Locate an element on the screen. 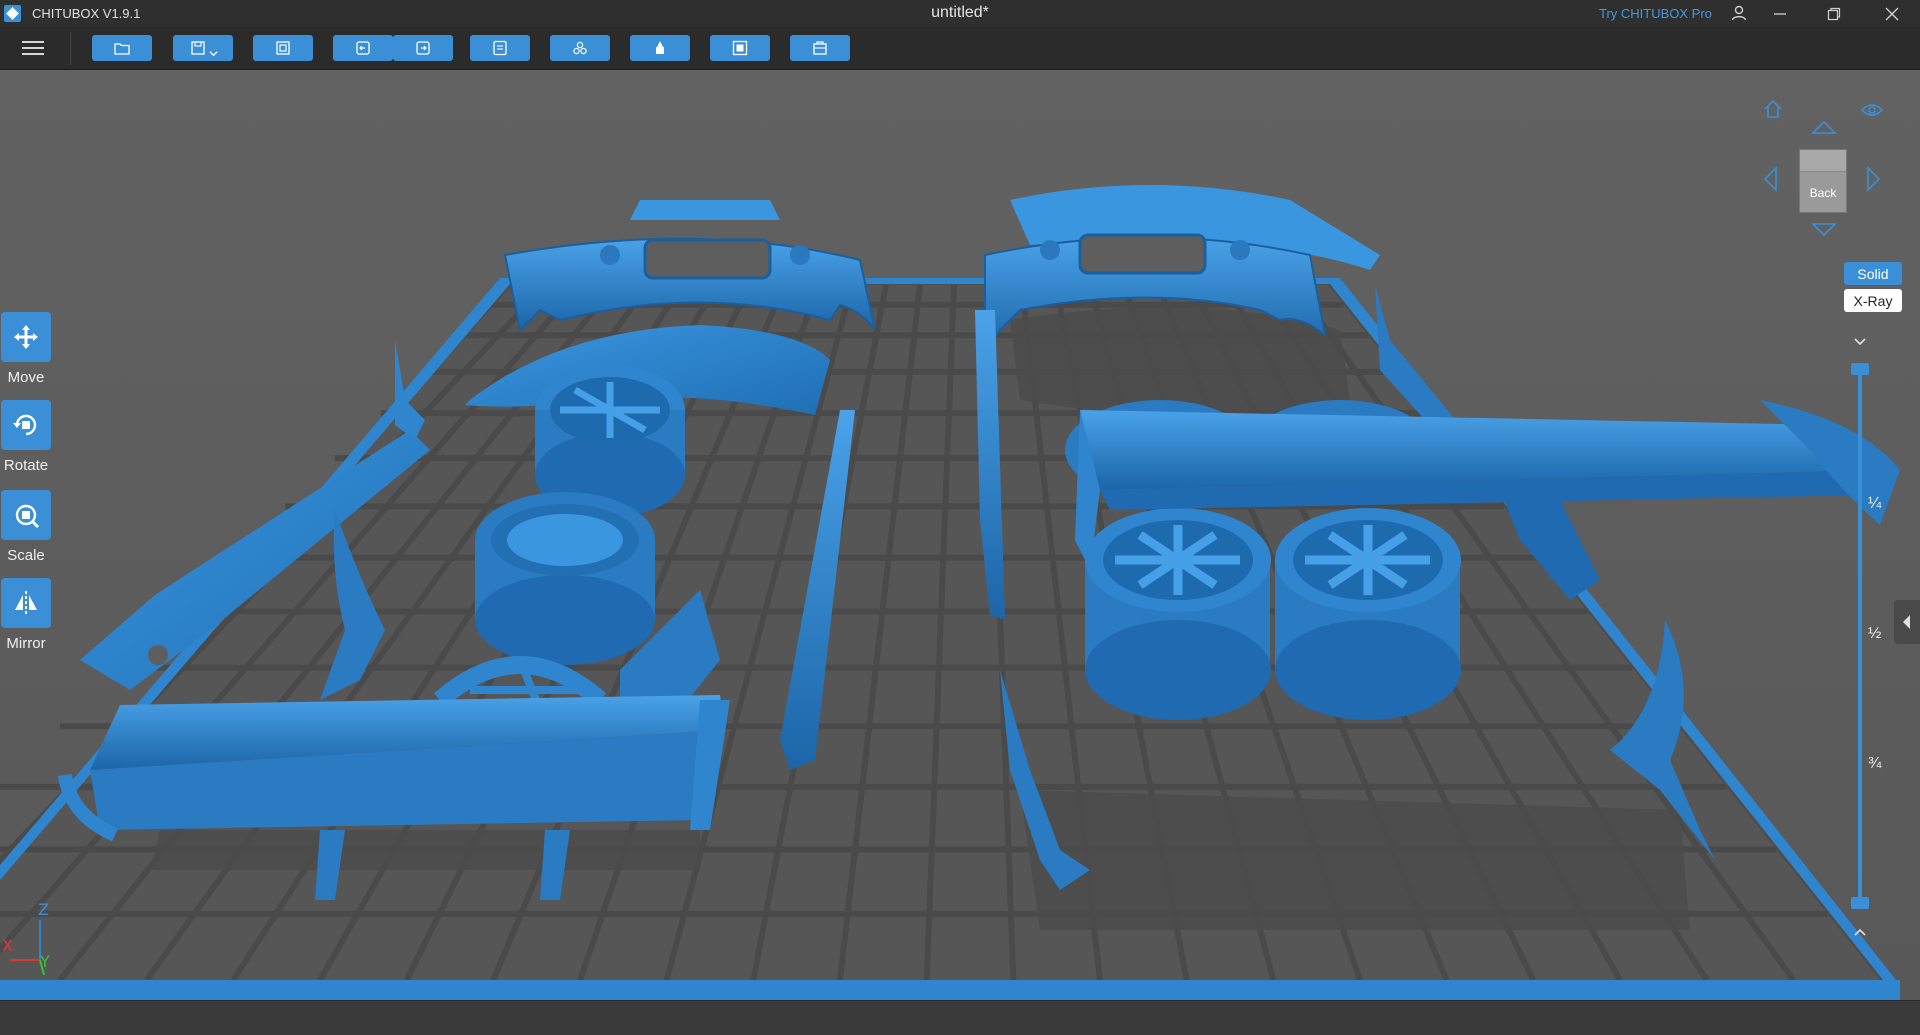 This screenshot has width=1920, height=1035. chevron-down-icon is located at coordinates (213, 53).